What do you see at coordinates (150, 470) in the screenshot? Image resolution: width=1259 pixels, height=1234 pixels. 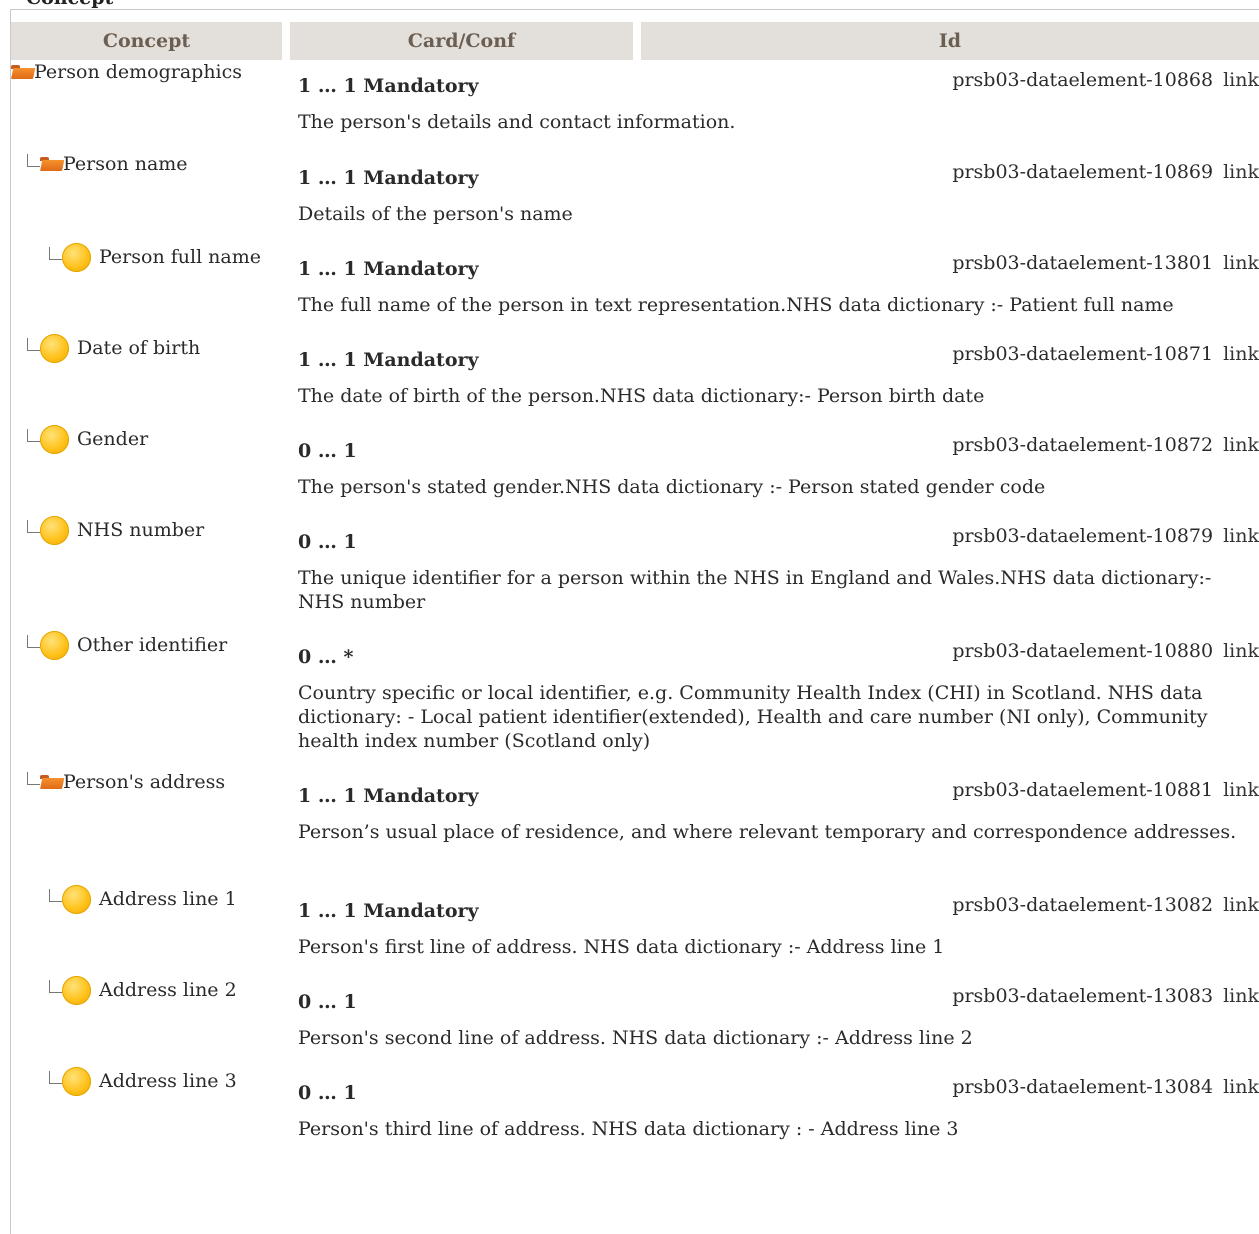 I see `concept-cell: Gender` at bounding box center [150, 470].